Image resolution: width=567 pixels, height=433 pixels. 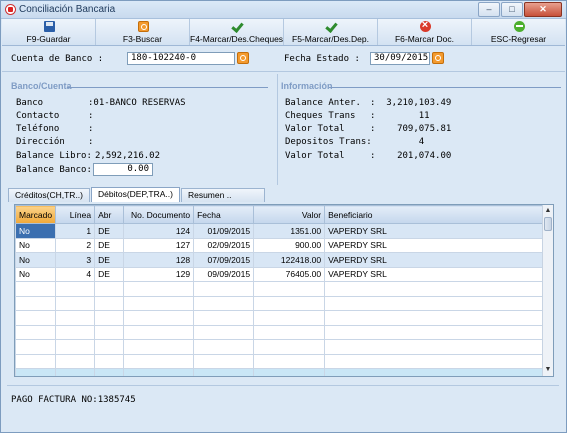 I want to click on col-abr: Abr, so click(x=109, y=214).